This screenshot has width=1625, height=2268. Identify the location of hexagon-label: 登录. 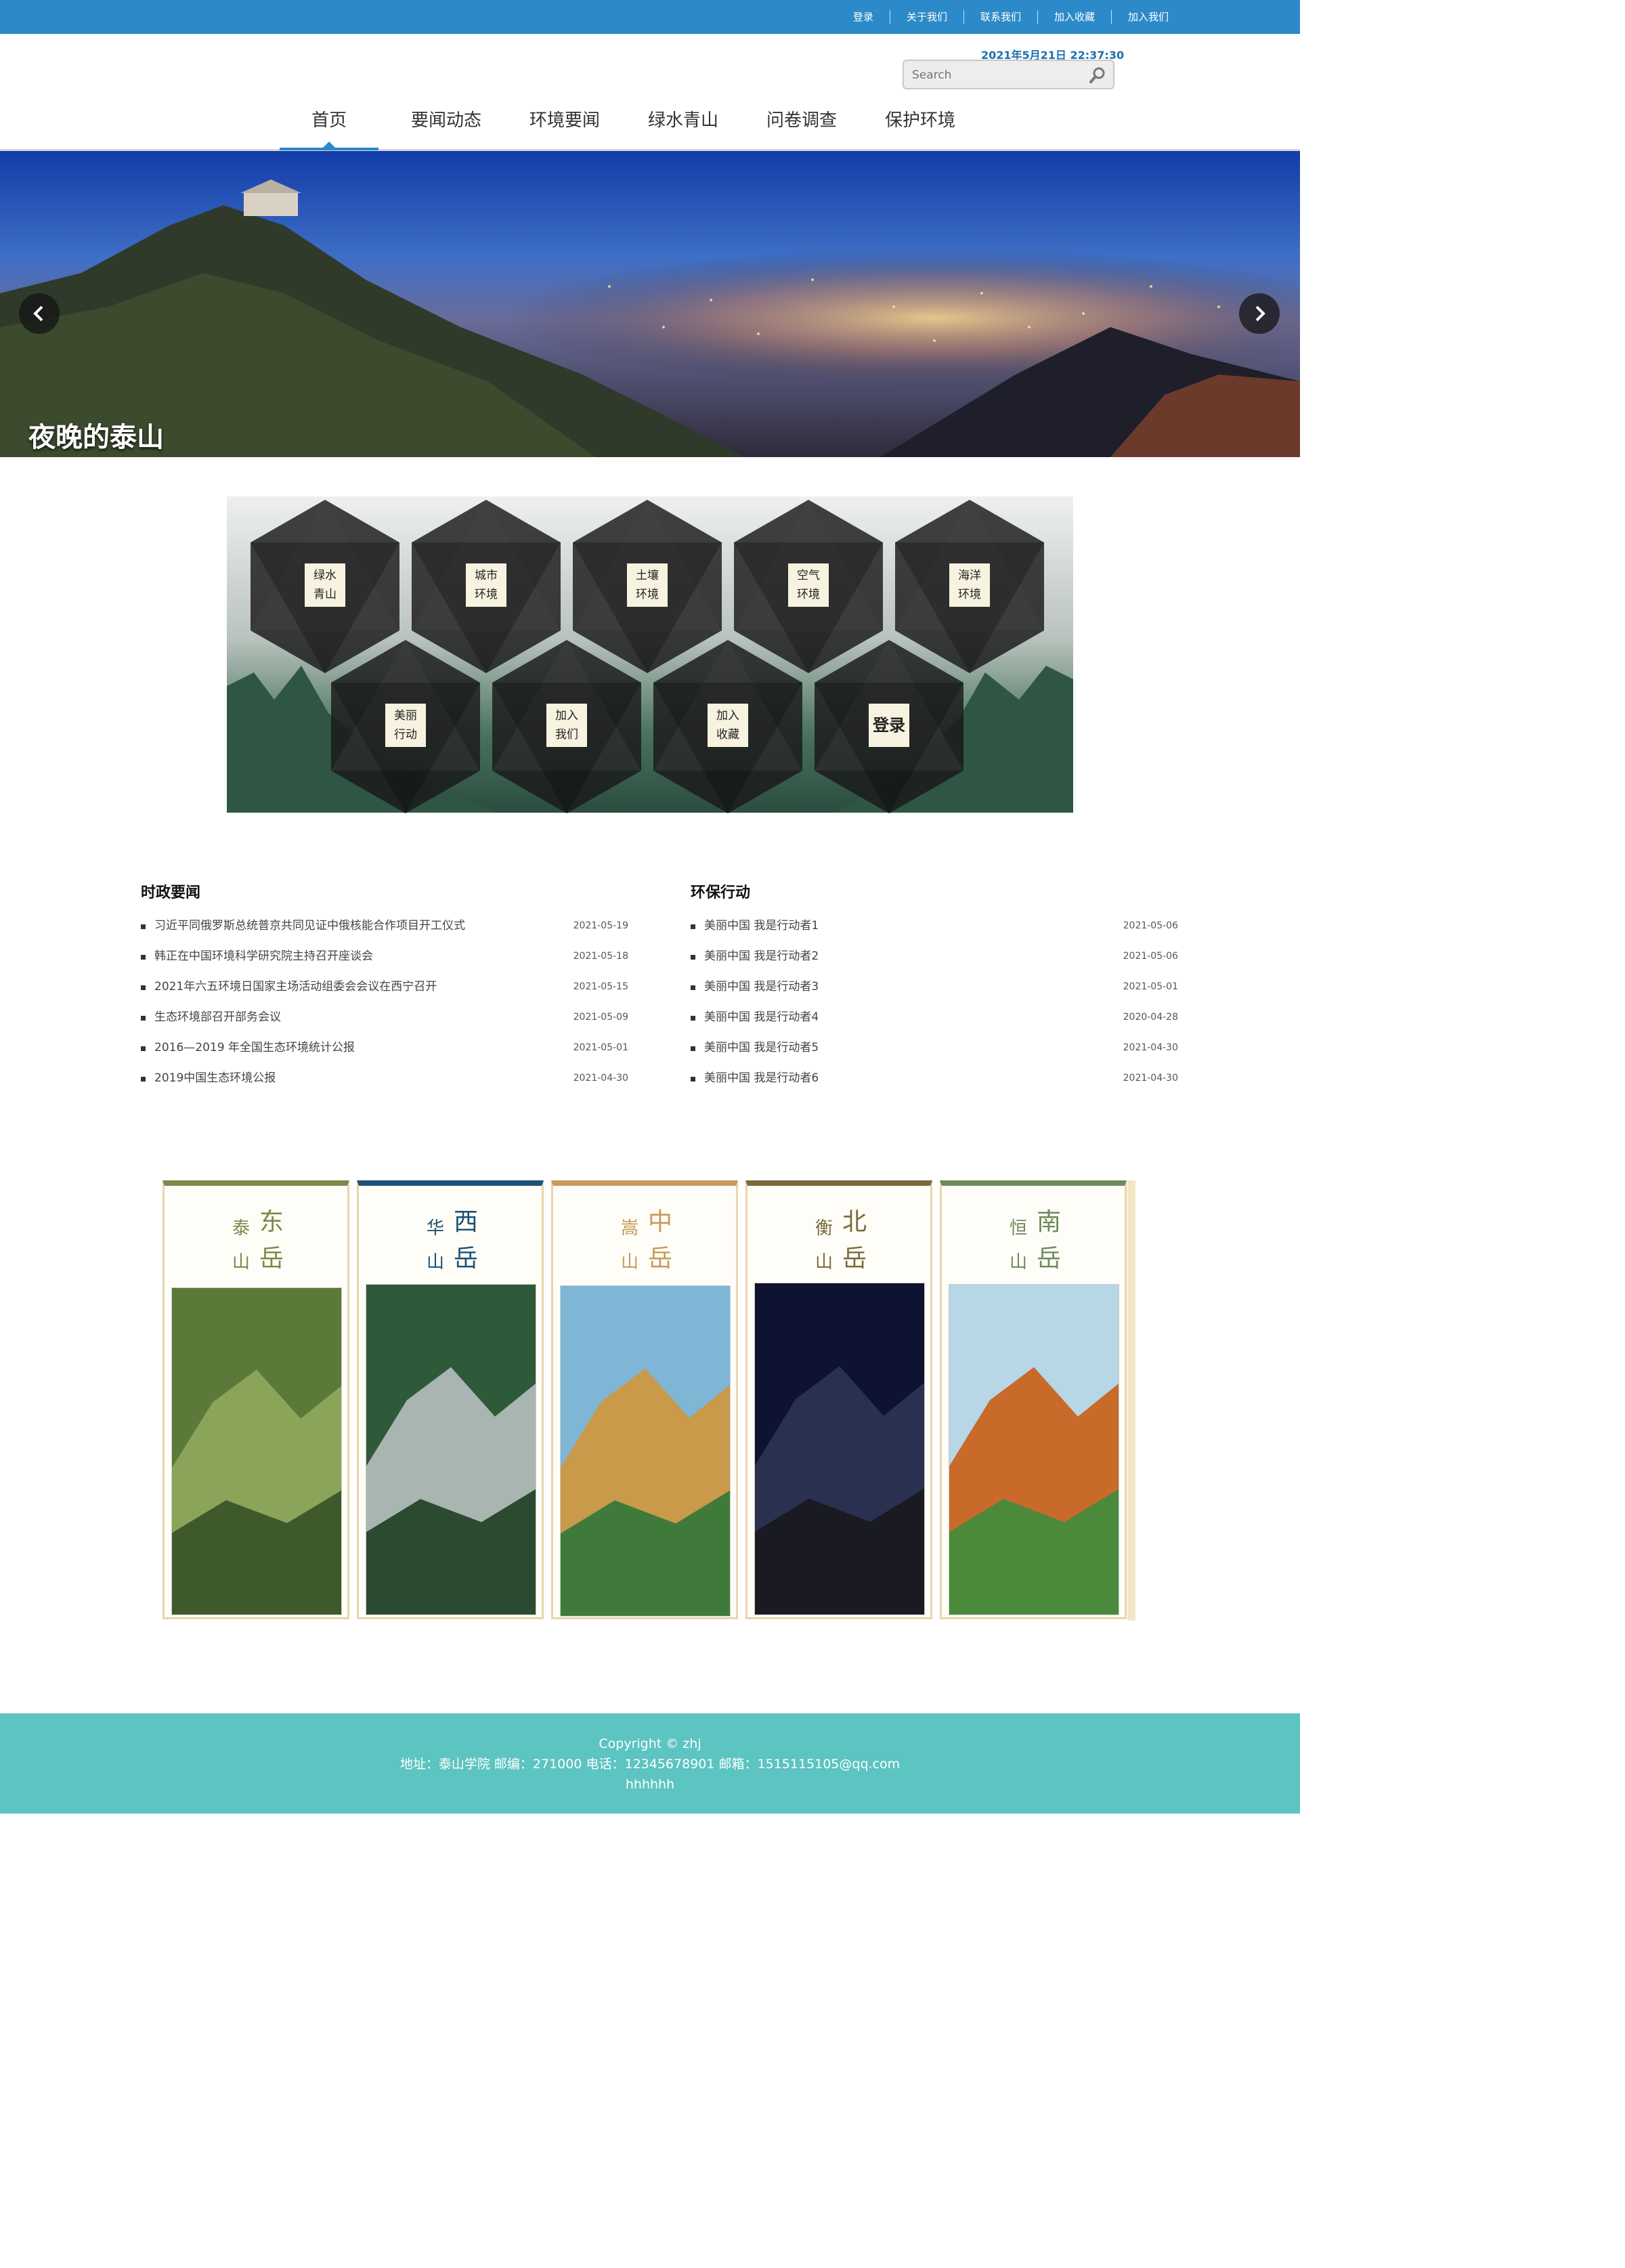
(889, 725).